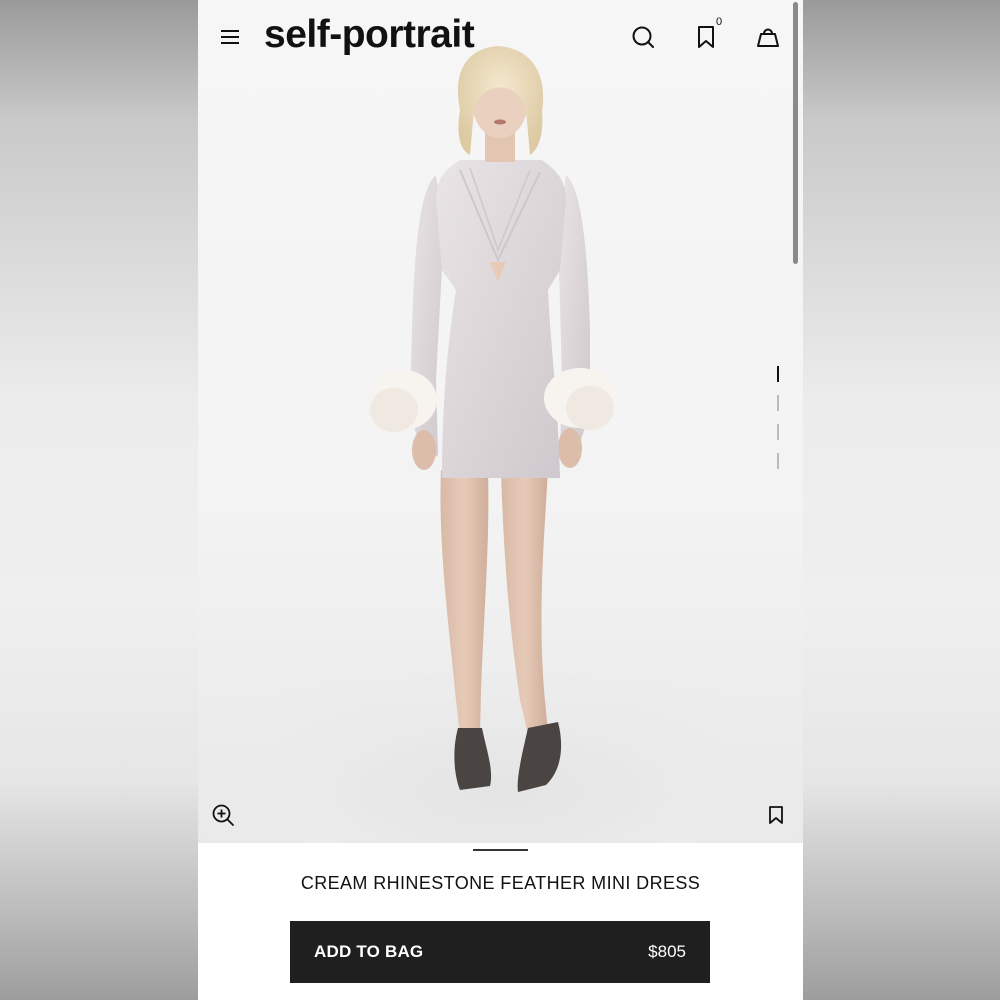 This screenshot has height=1000, width=1000. Describe the element at coordinates (369, 35) in the screenshot. I see `brand-logo: self-portrait` at that location.